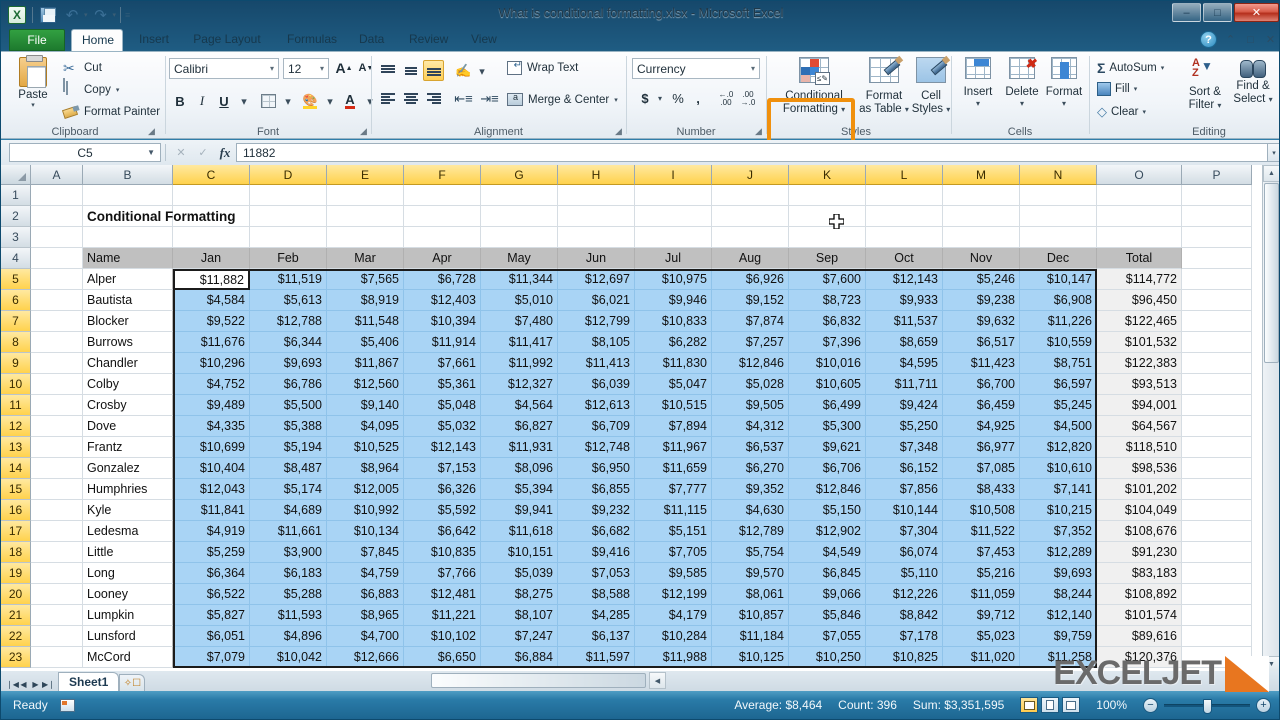 This screenshot has height=720, width=1280. What do you see at coordinates (288, 321) in the screenshot?
I see `cell-D7: $12,788` at bounding box center [288, 321].